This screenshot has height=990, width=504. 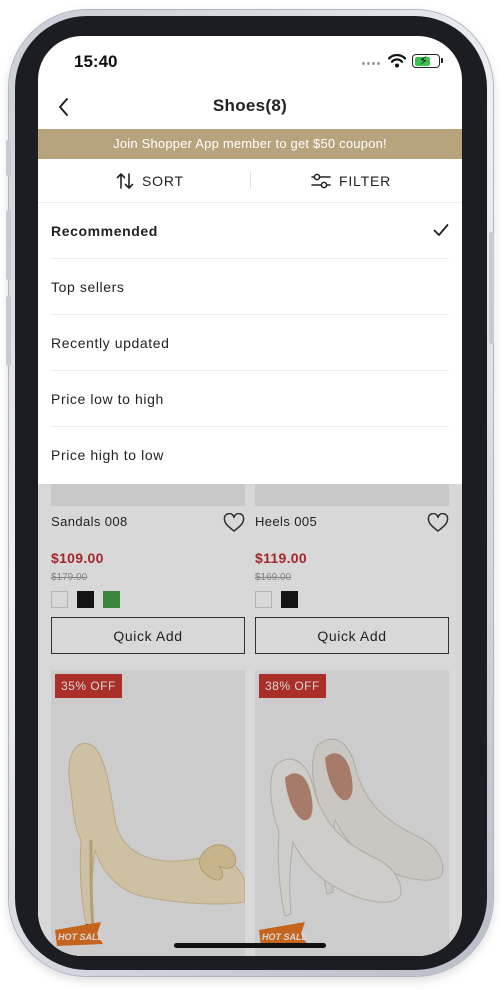 What do you see at coordinates (250, 62) in the screenshot?
I see `status-bar: 15:40 ⚡` at bounding box center [250, 62].